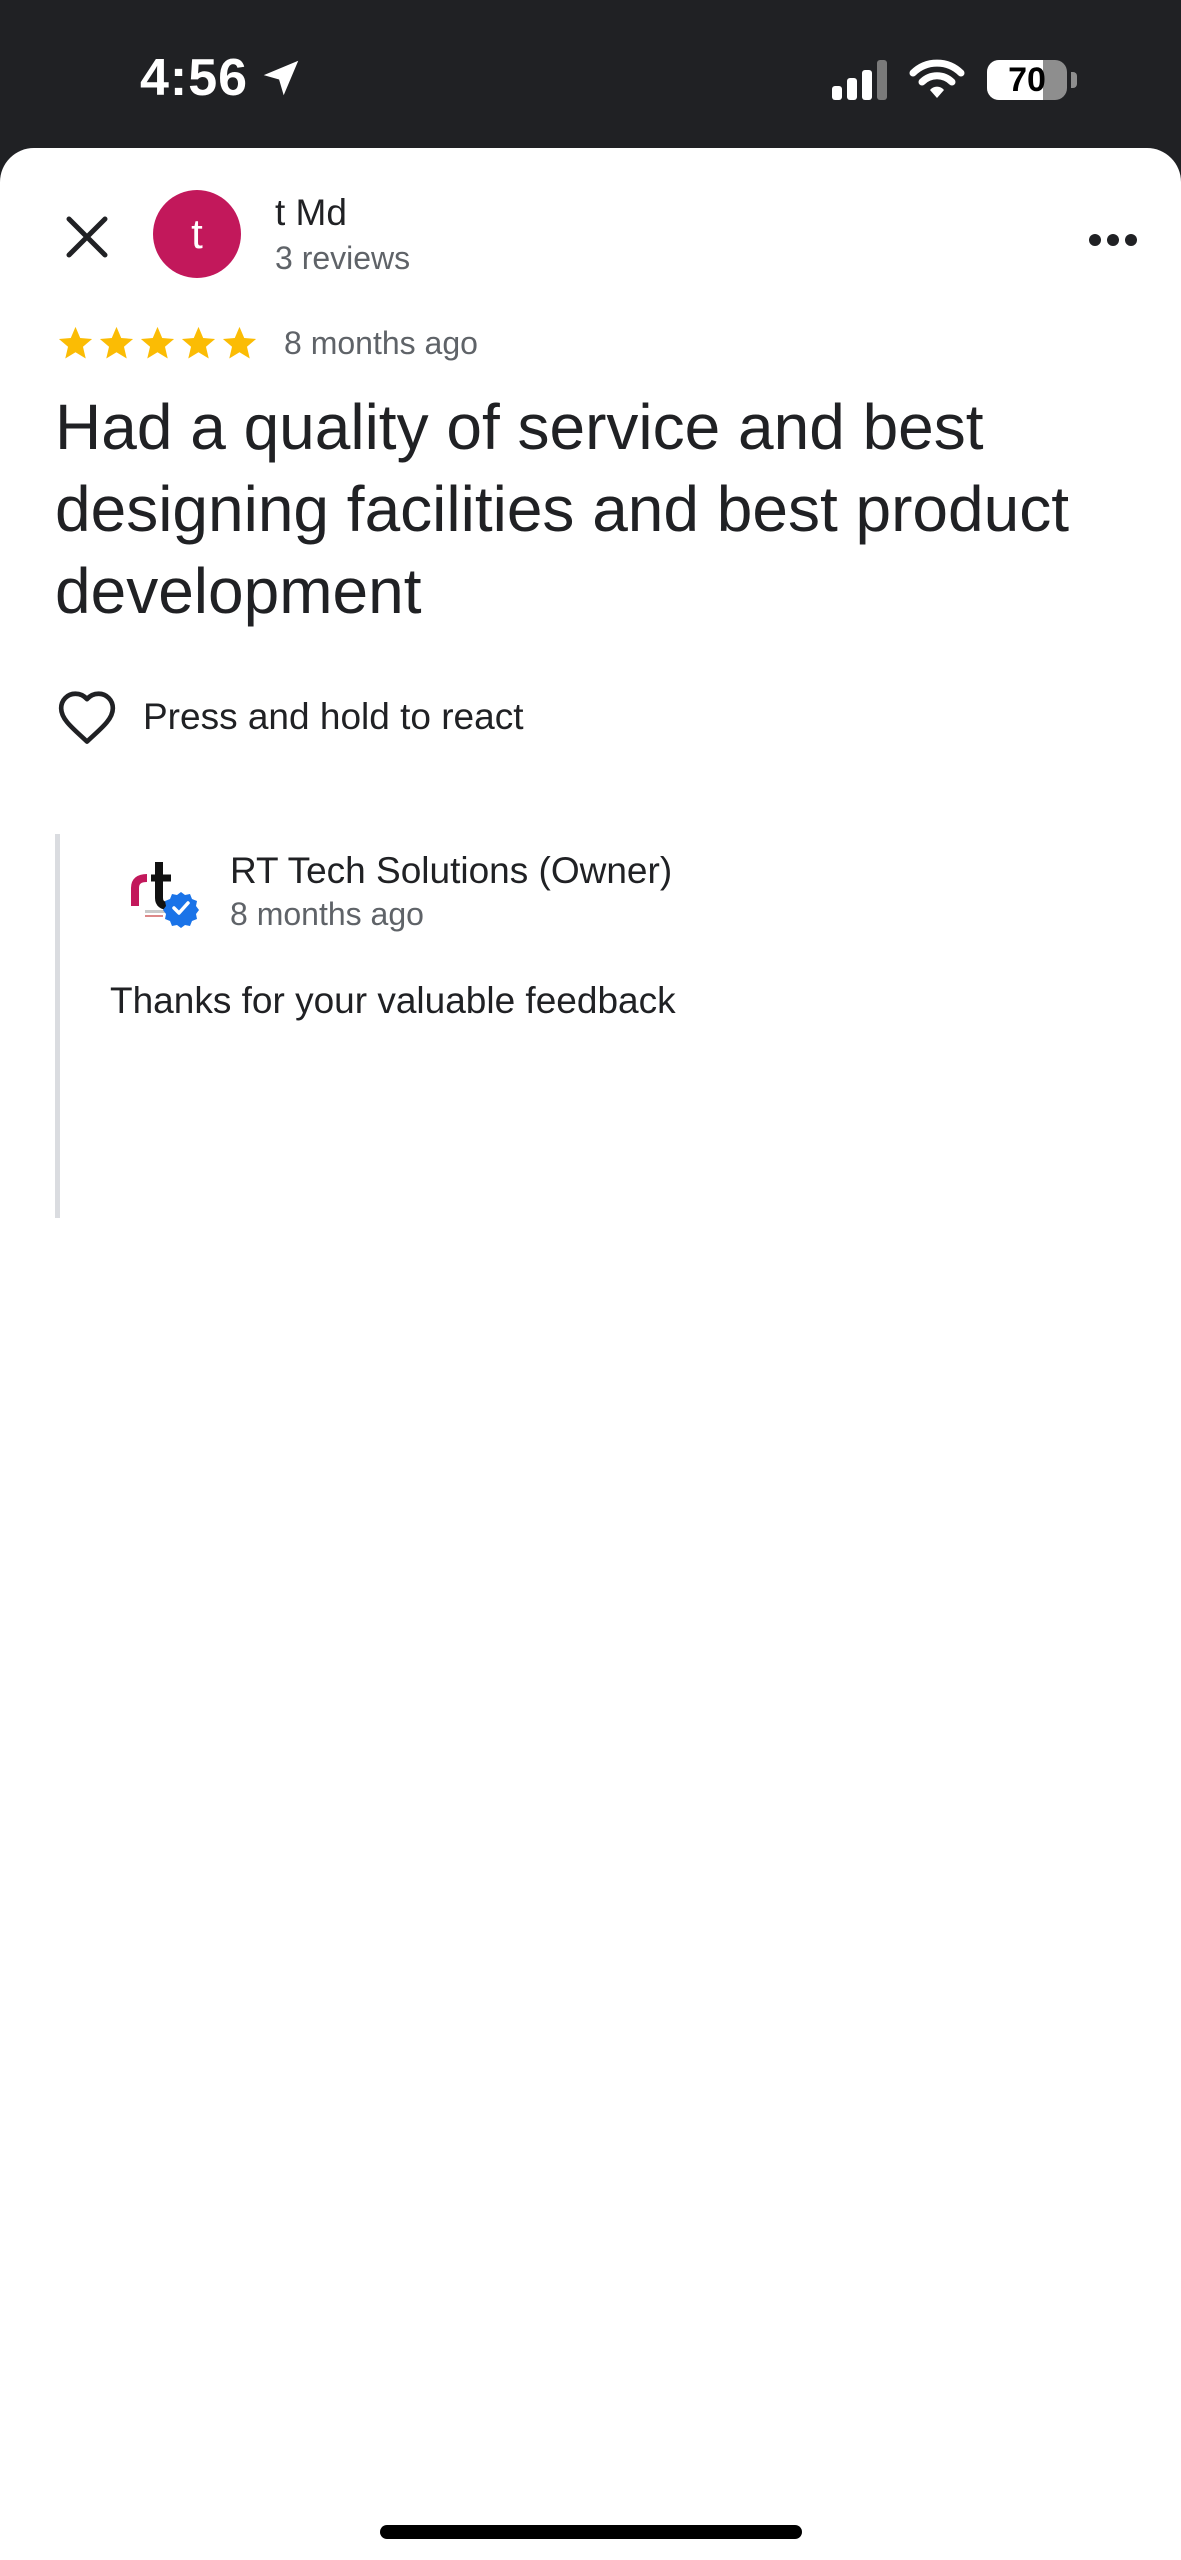 This screenshot has height=2560, width=1181. What do you see at coordinates (163, 888) in the screenshot?
I see `owner-logo-icon` at bounding box center [163, 888].